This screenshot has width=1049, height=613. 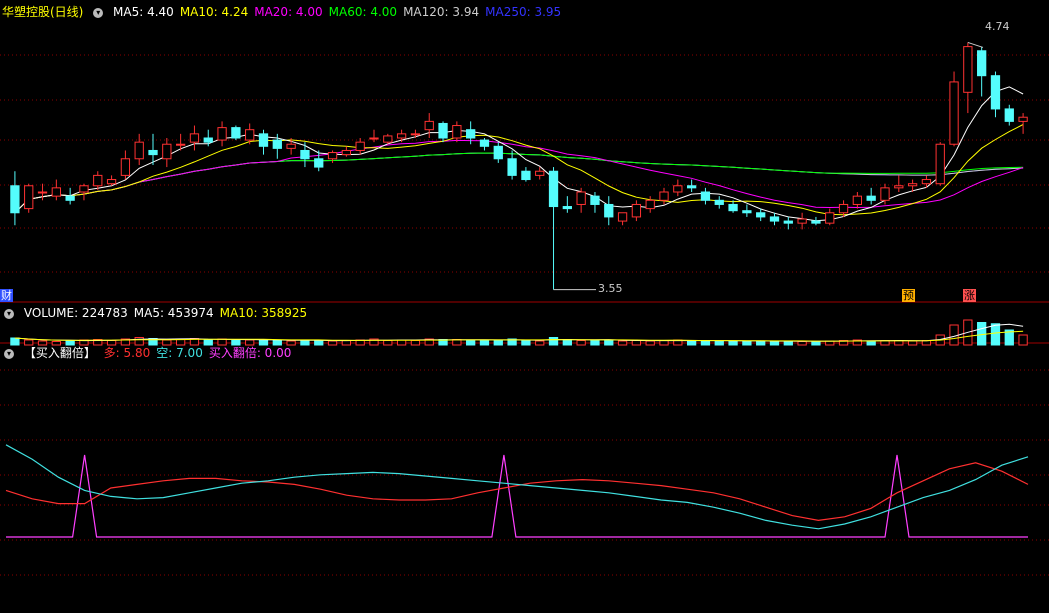 What do you see at coordinates (517, 496) in the screenshot?
I see `buy-signal-line` at bounding box center [517, 496].